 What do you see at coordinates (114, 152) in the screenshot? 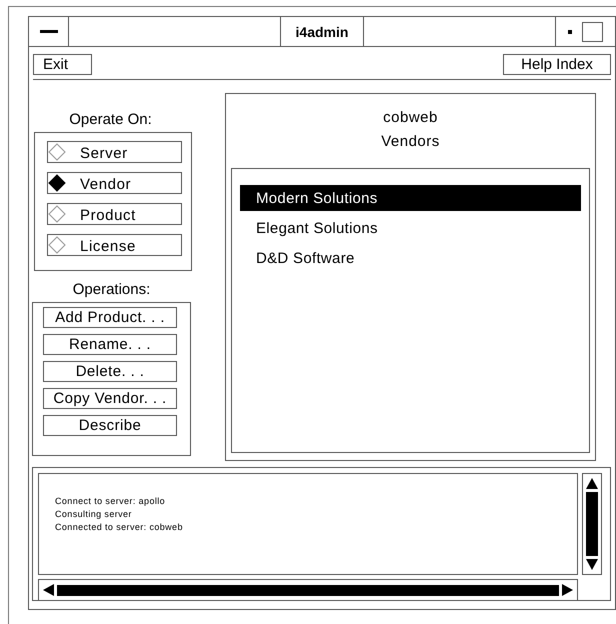
I see `radio-option: Server` at bounding box center [114, 152].